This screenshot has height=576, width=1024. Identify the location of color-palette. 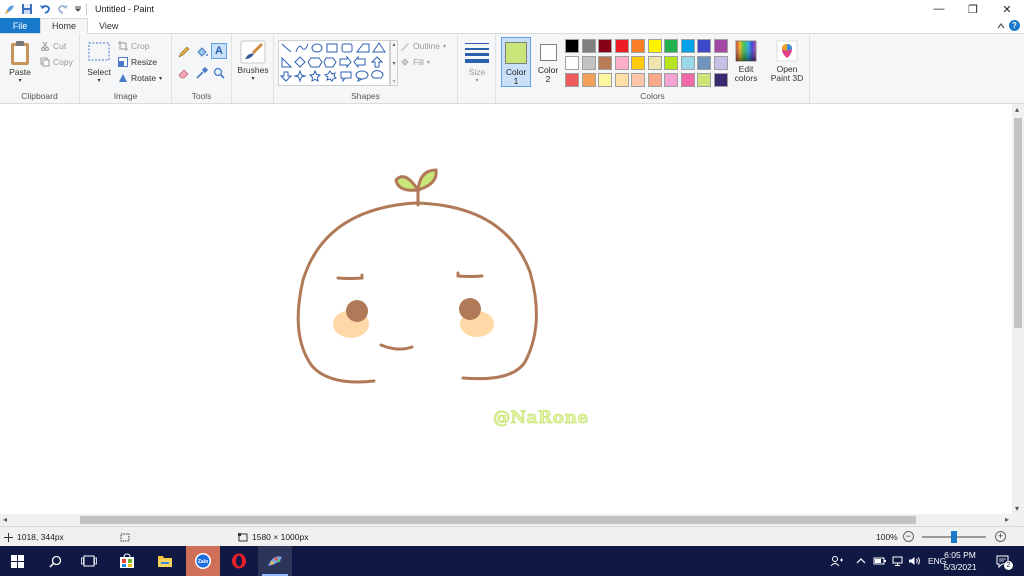
(648, 65).